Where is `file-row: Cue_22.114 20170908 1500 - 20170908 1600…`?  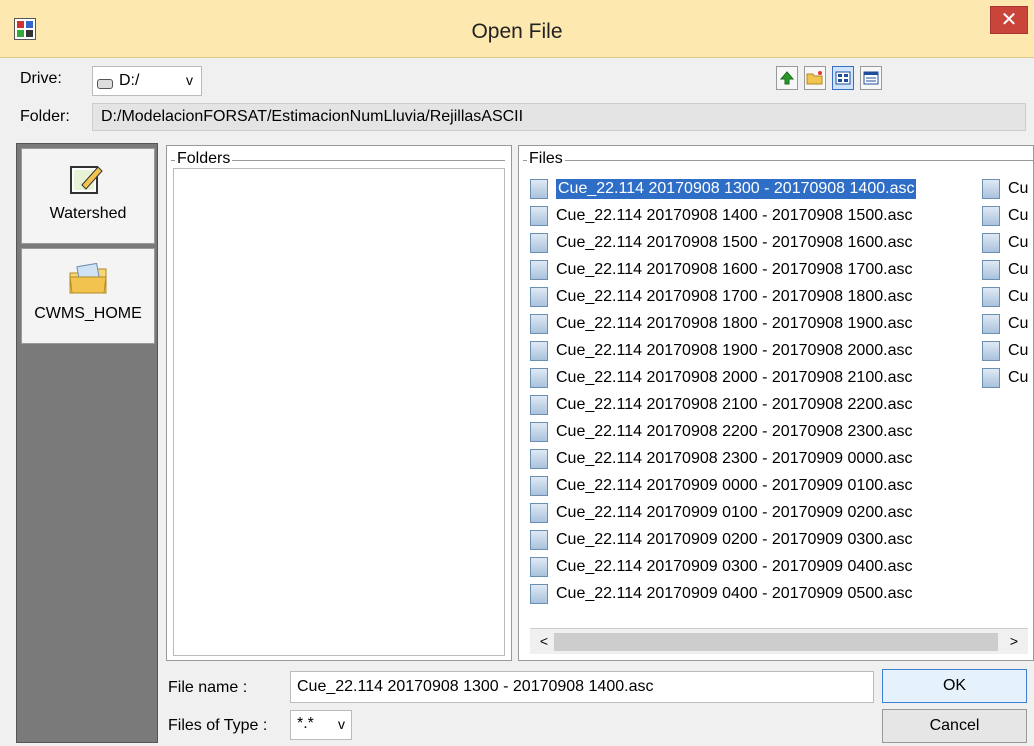 file-row: Cue_22.114 20170908 1500 - 20170908 1600… is located at coordinates (721, 243).